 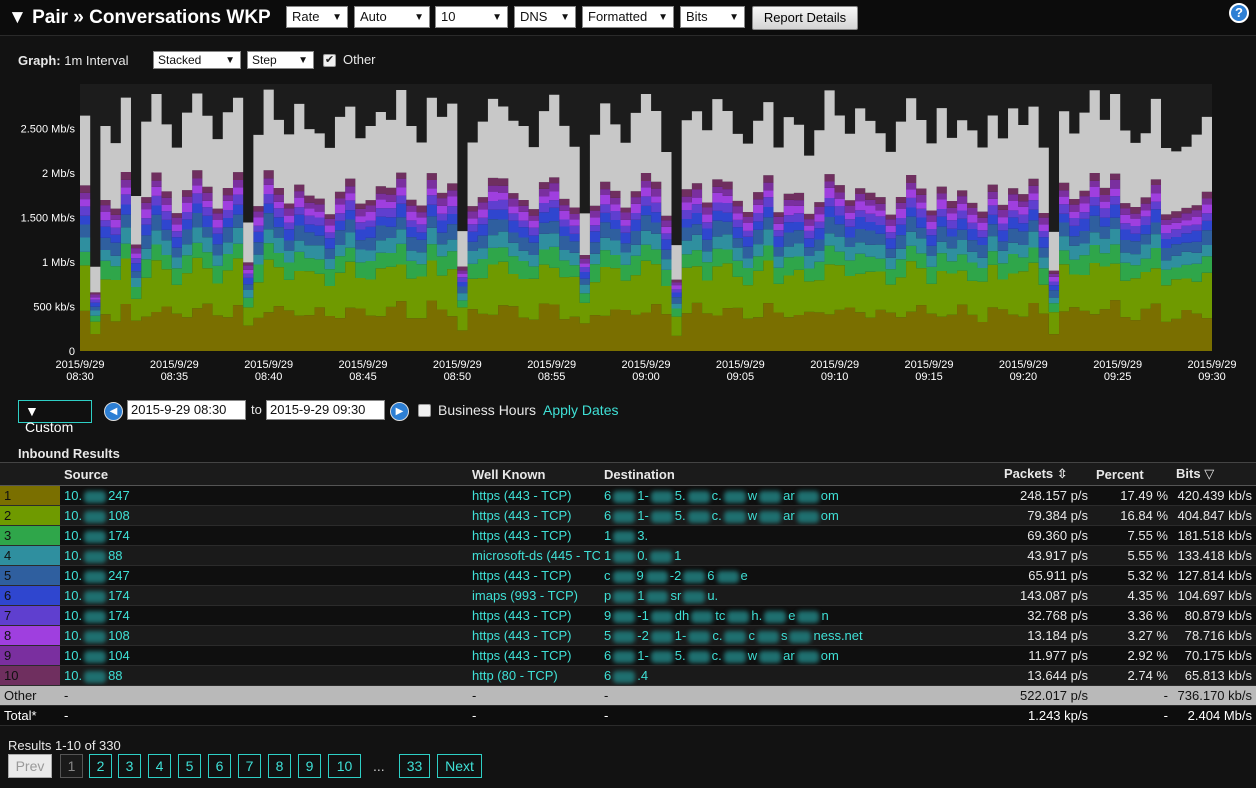 What do you see at coordinates (219, 766) in the screenshot?
I see `page-6-button: 6` at bounding box center [219, 766].